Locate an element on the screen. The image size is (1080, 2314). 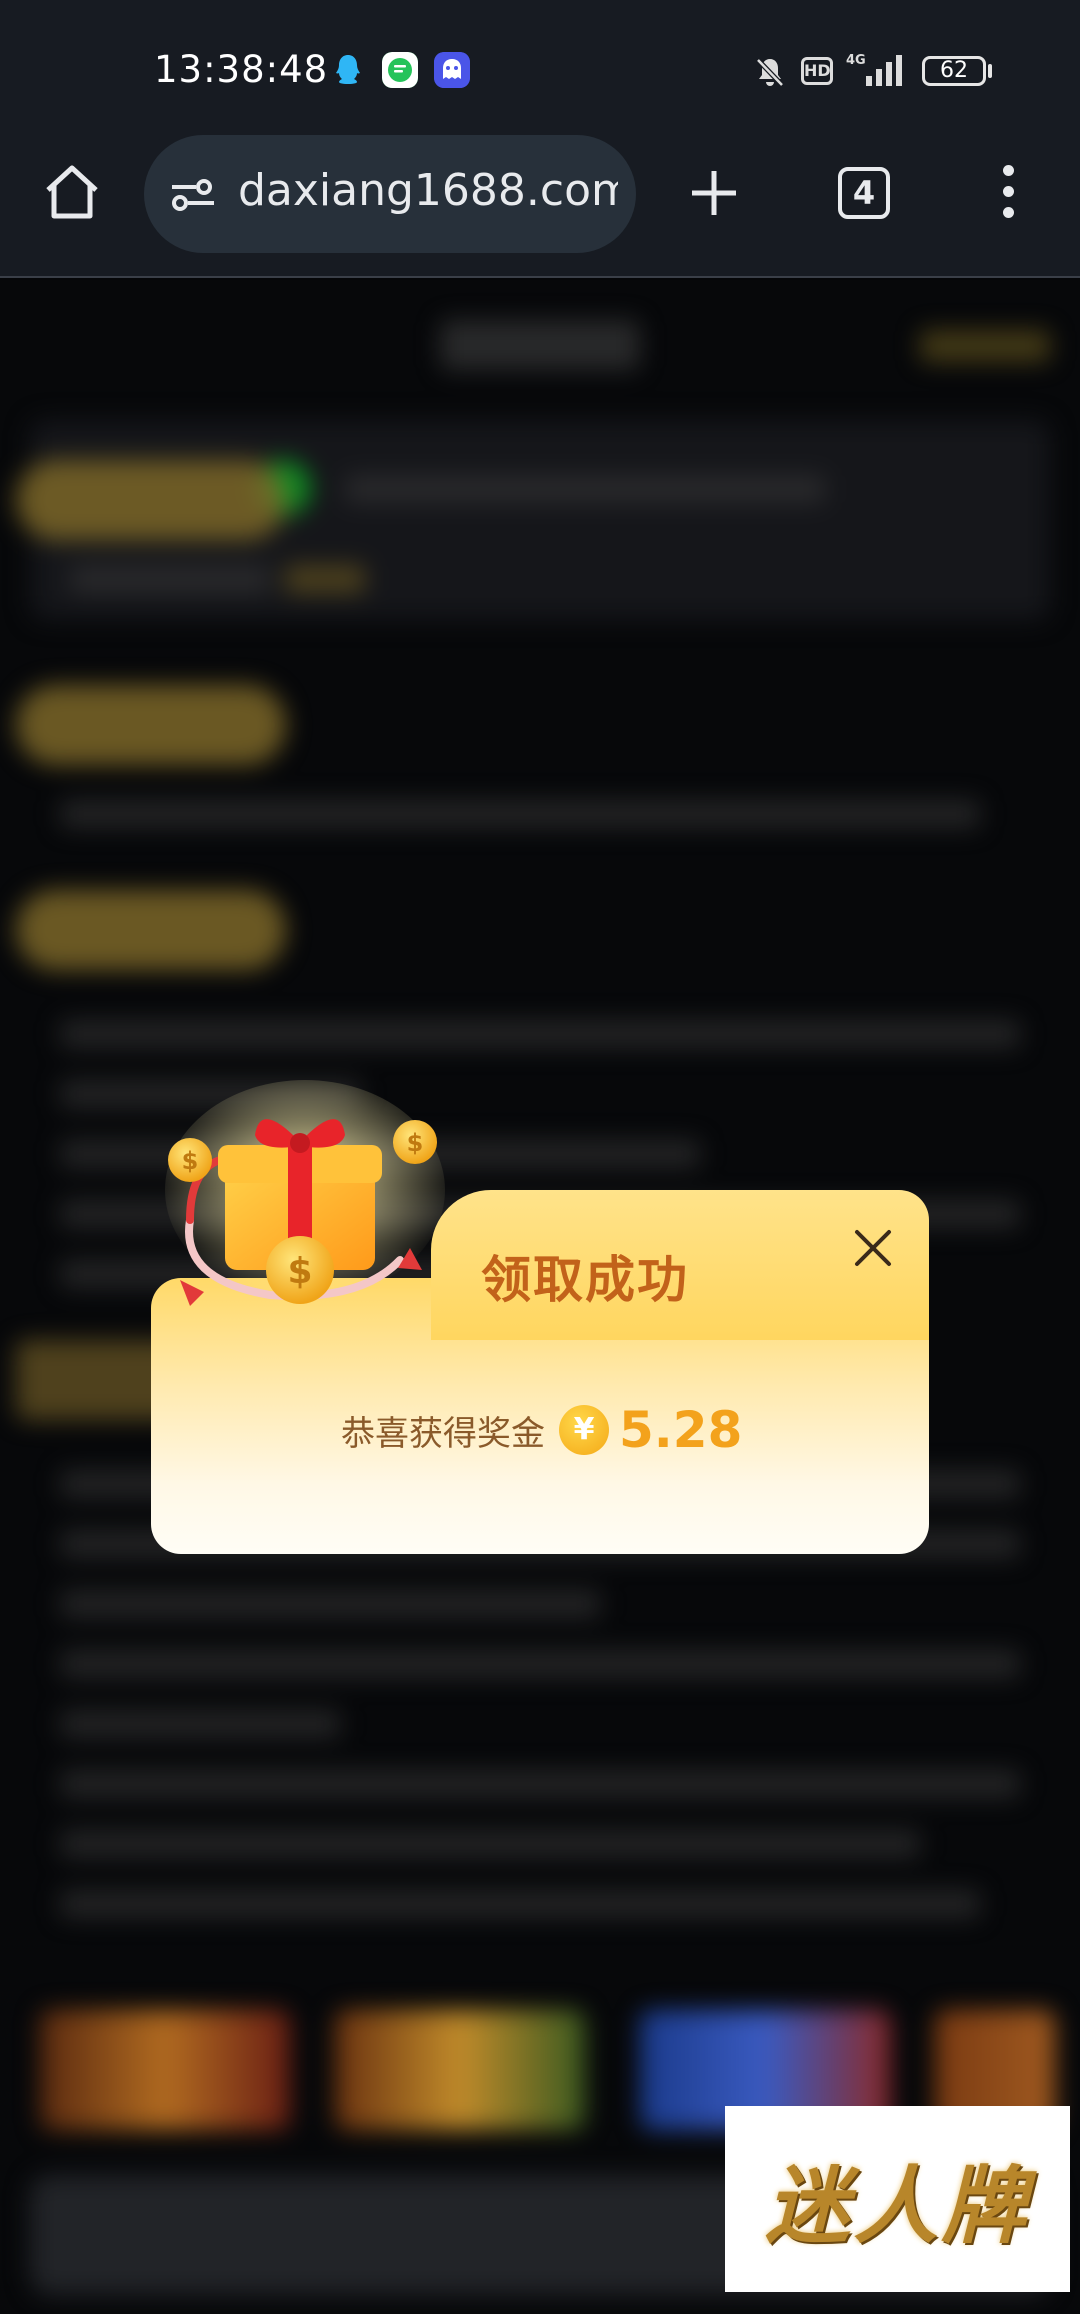
battery-tip is located at coordinates (990, 71).